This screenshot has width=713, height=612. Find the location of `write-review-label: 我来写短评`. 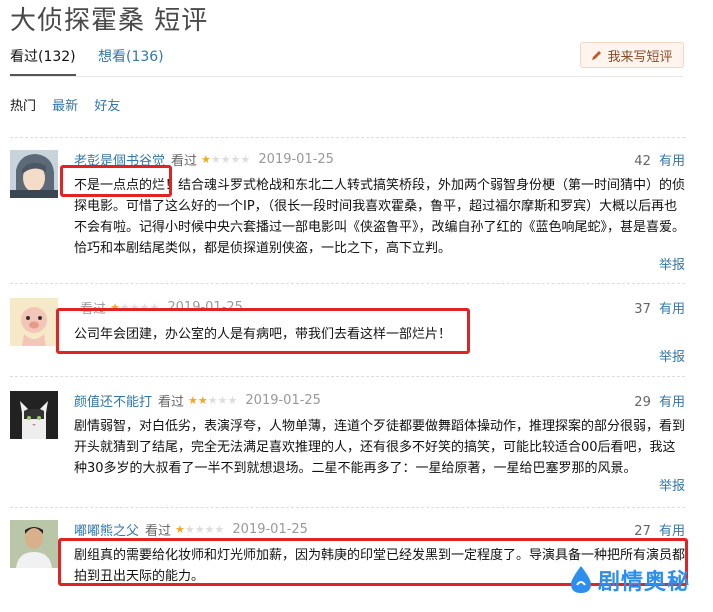

write-review-label: 我来写短评 is located at coordinates (640, 57).